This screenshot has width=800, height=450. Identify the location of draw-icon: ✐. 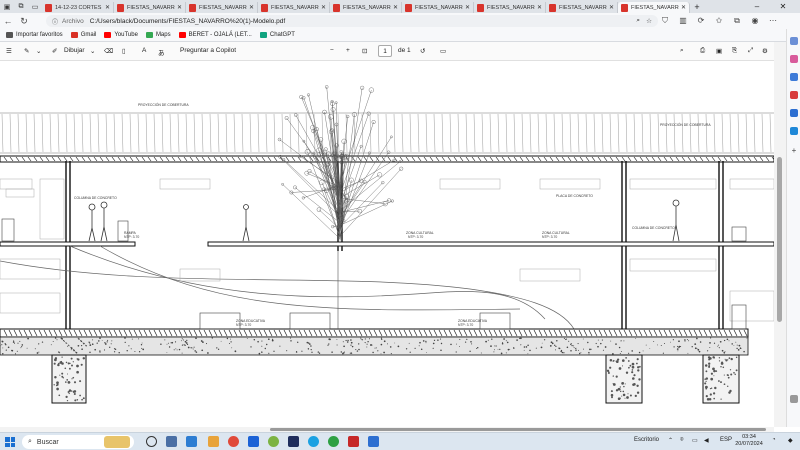
(54, 51).